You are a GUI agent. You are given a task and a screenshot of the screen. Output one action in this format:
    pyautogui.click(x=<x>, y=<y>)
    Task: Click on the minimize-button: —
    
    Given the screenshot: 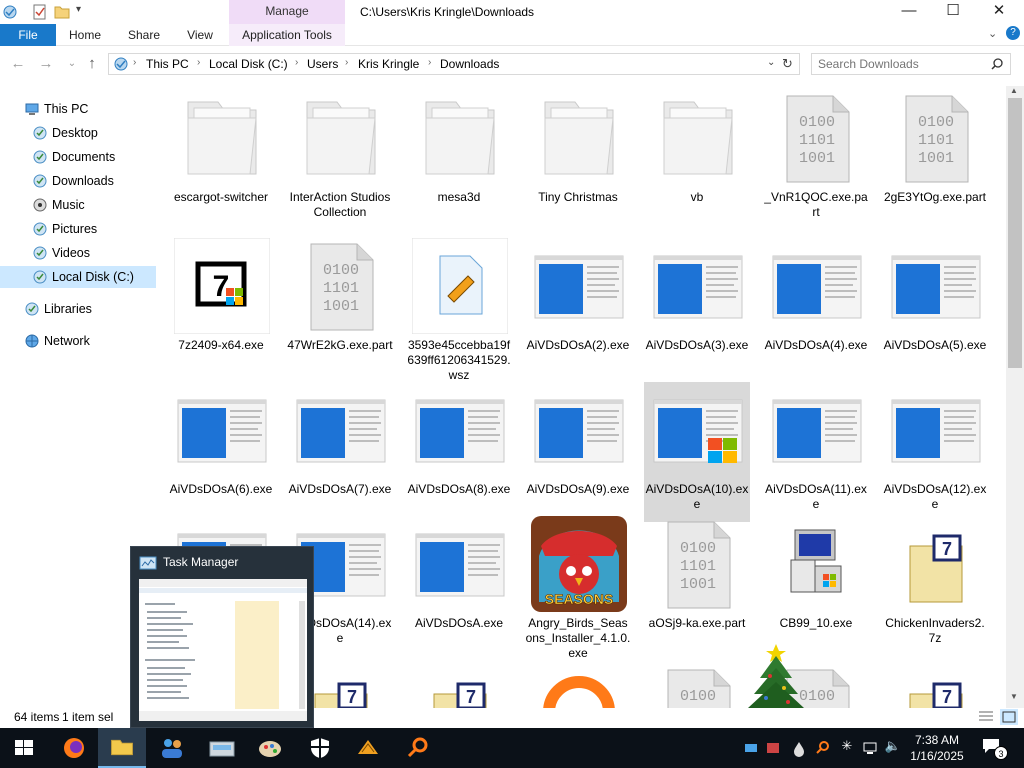 What is the action you would take?
    pyautogui.click(x=909, y=12)
    